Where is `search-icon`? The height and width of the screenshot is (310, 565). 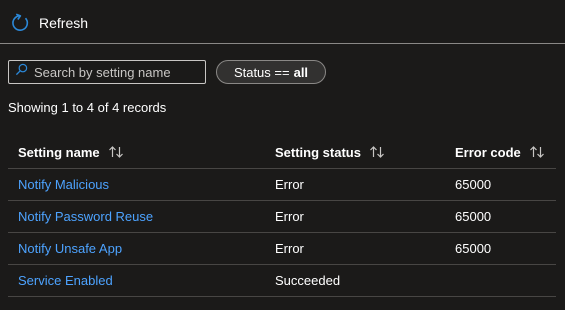
search-icon is located at coordinates (21, 72).